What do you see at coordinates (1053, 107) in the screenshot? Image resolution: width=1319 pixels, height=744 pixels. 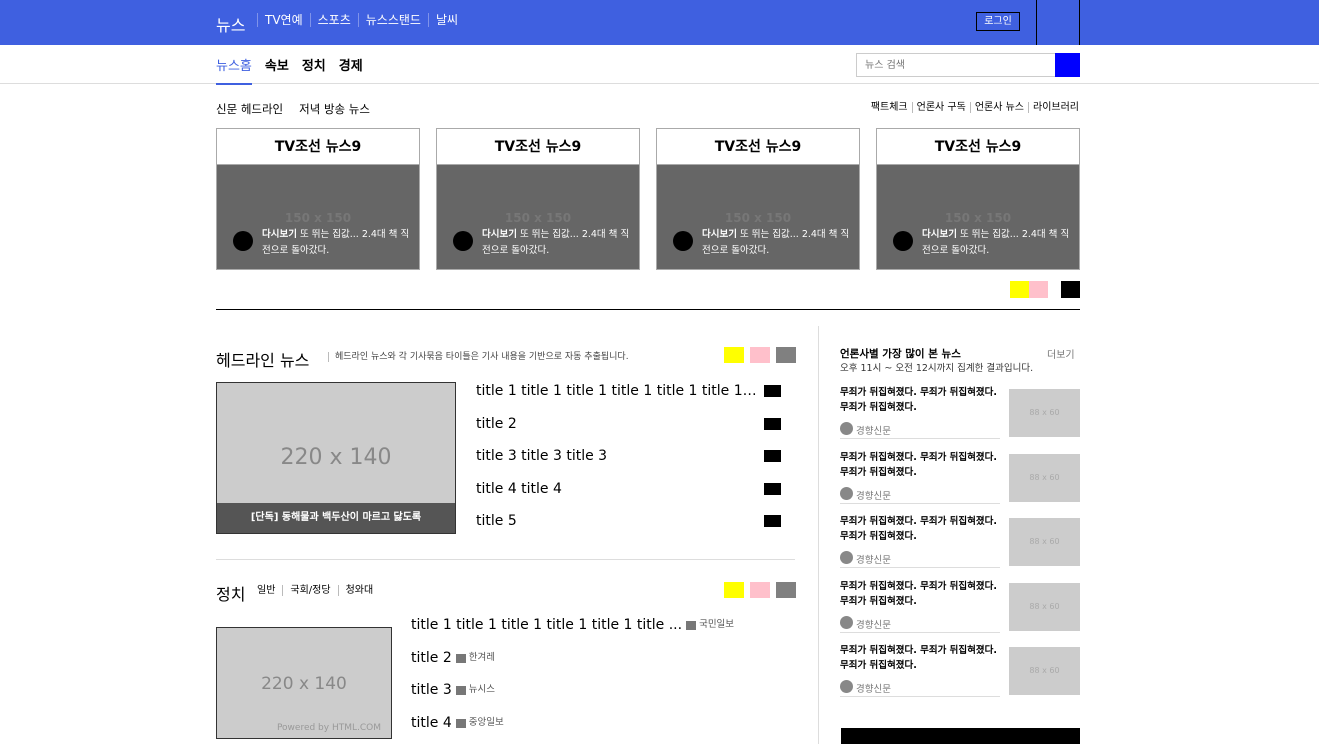 I see `link-library: 라이브러리` at bounding box center [1053, 107].